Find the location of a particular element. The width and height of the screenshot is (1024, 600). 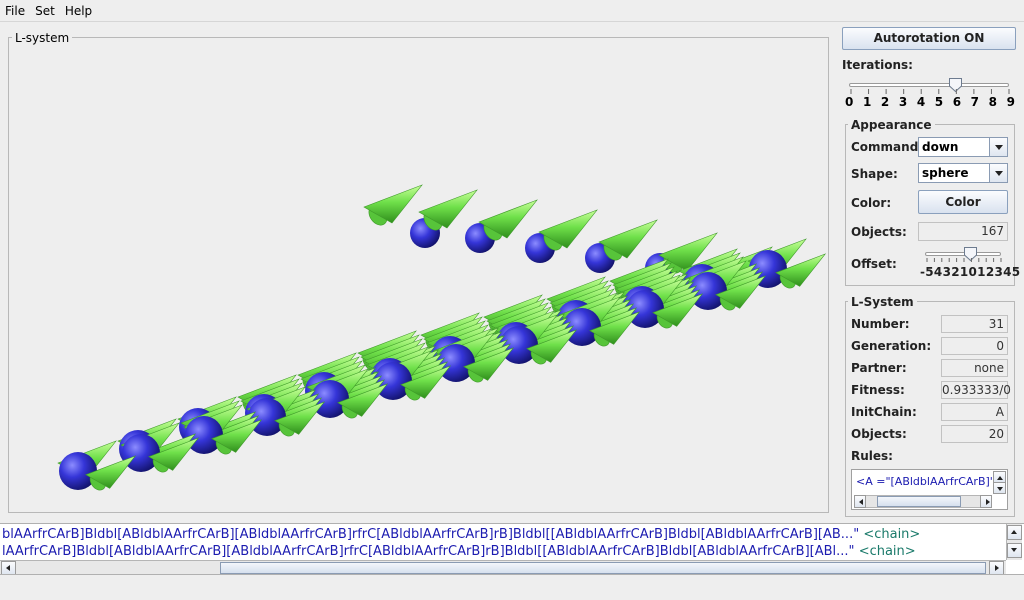

menu-file: File is located at coordinates (15, 11).